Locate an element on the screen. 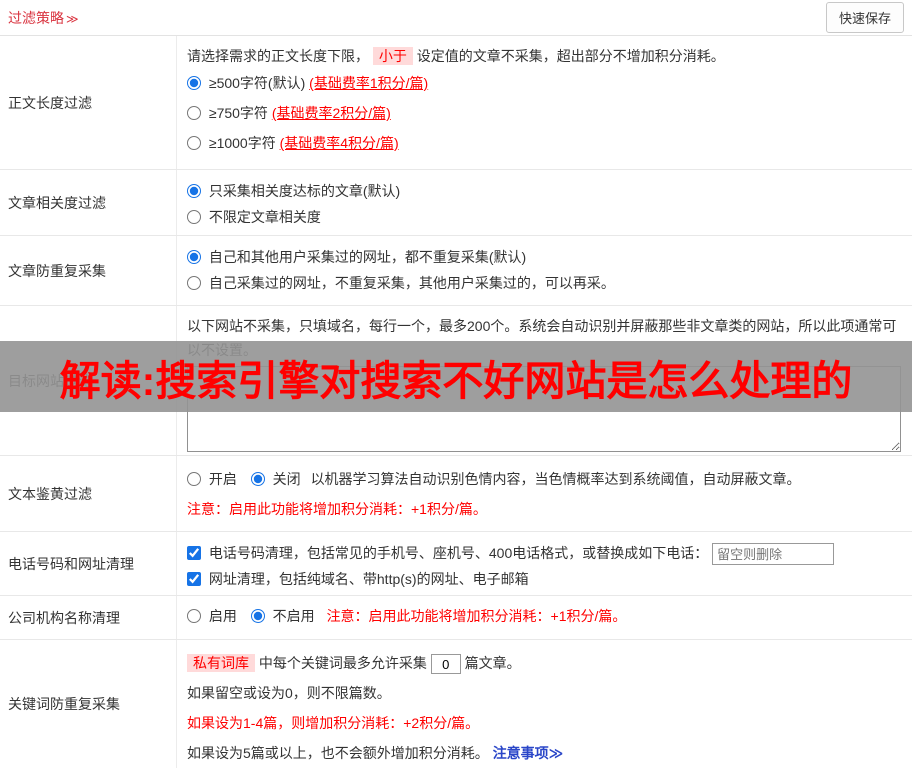 The image size is (912, 768). checkbox-url-clean-input is located at coordinates (194, 579).